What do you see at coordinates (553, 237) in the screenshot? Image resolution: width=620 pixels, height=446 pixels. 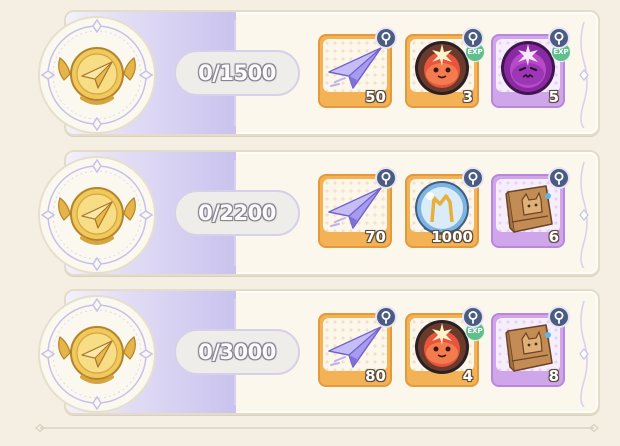 I see `item-quantity: 6` at bounding box center [553, 237].